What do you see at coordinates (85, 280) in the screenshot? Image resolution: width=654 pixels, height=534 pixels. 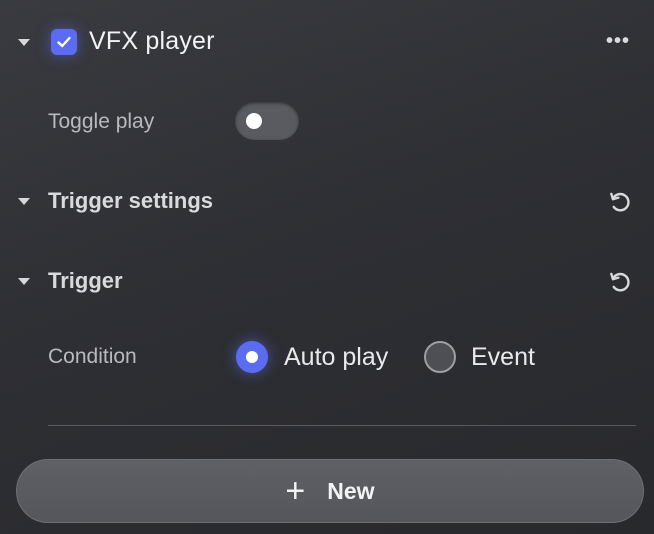 I see `trigger-title: Trigger` at bounding box center [85, 280].